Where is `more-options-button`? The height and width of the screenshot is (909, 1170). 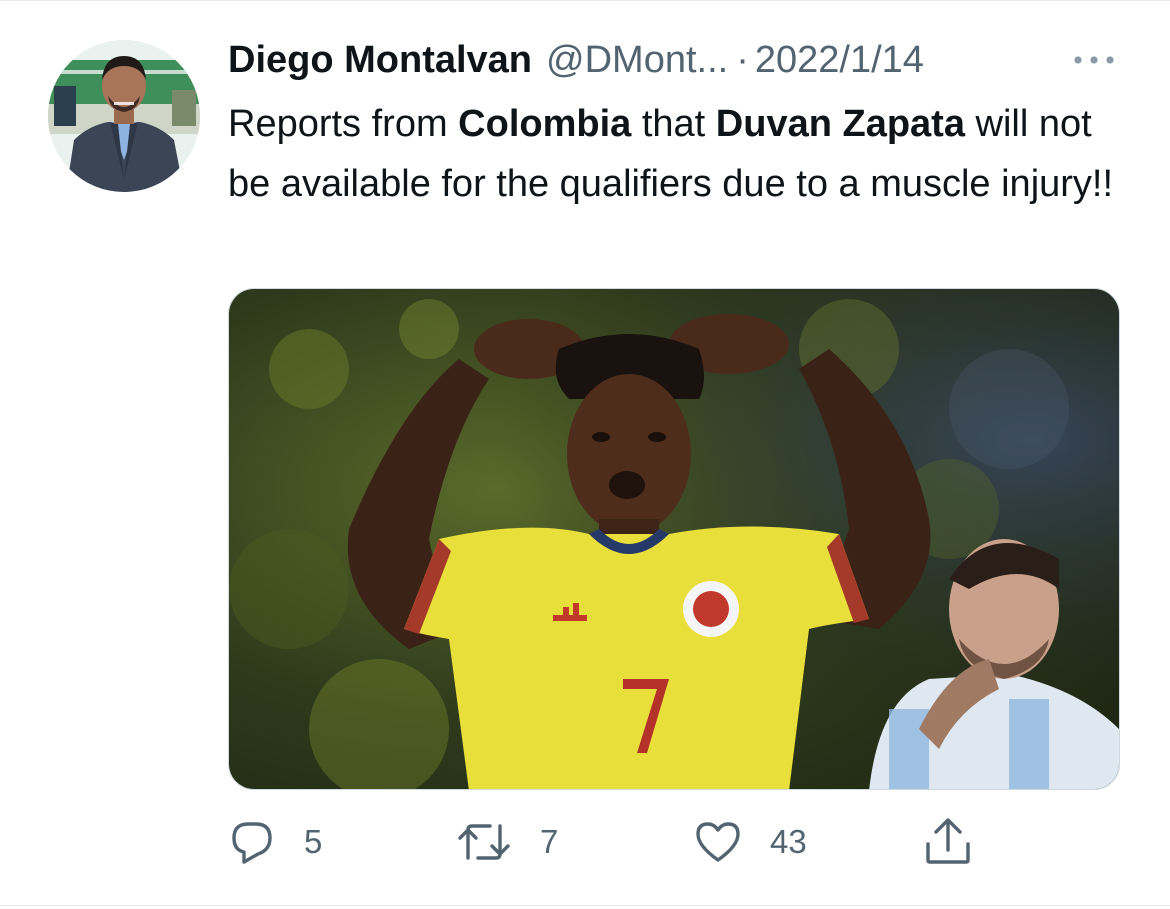 more-options-button is located at coordinates (1094, 60).